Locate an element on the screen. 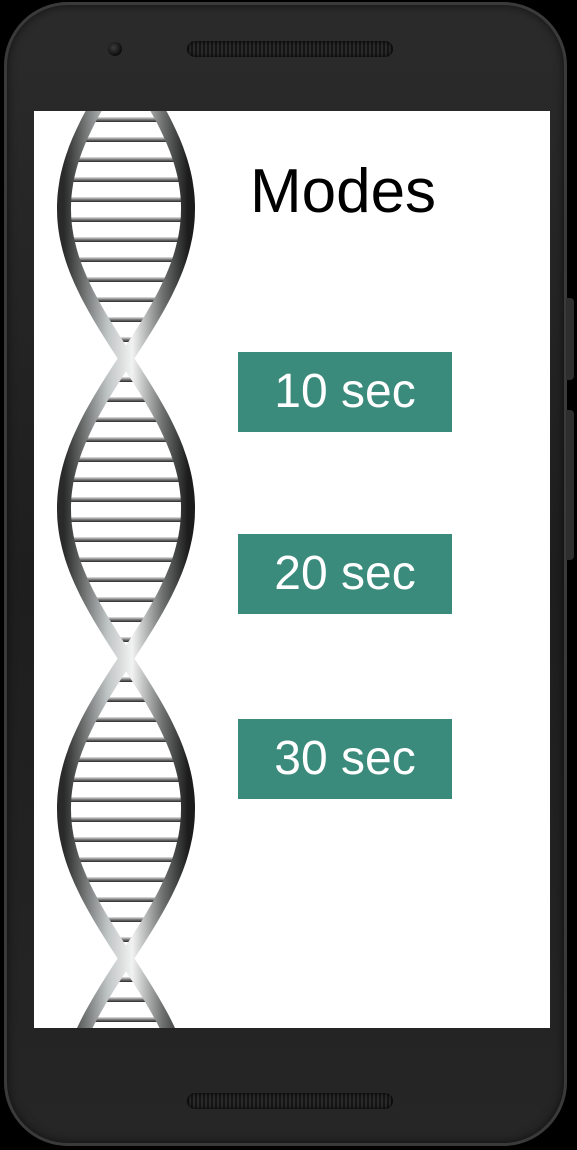 The height and width of the screenshot is (1150, 577). volume-button is located at coordinates (570, 485).